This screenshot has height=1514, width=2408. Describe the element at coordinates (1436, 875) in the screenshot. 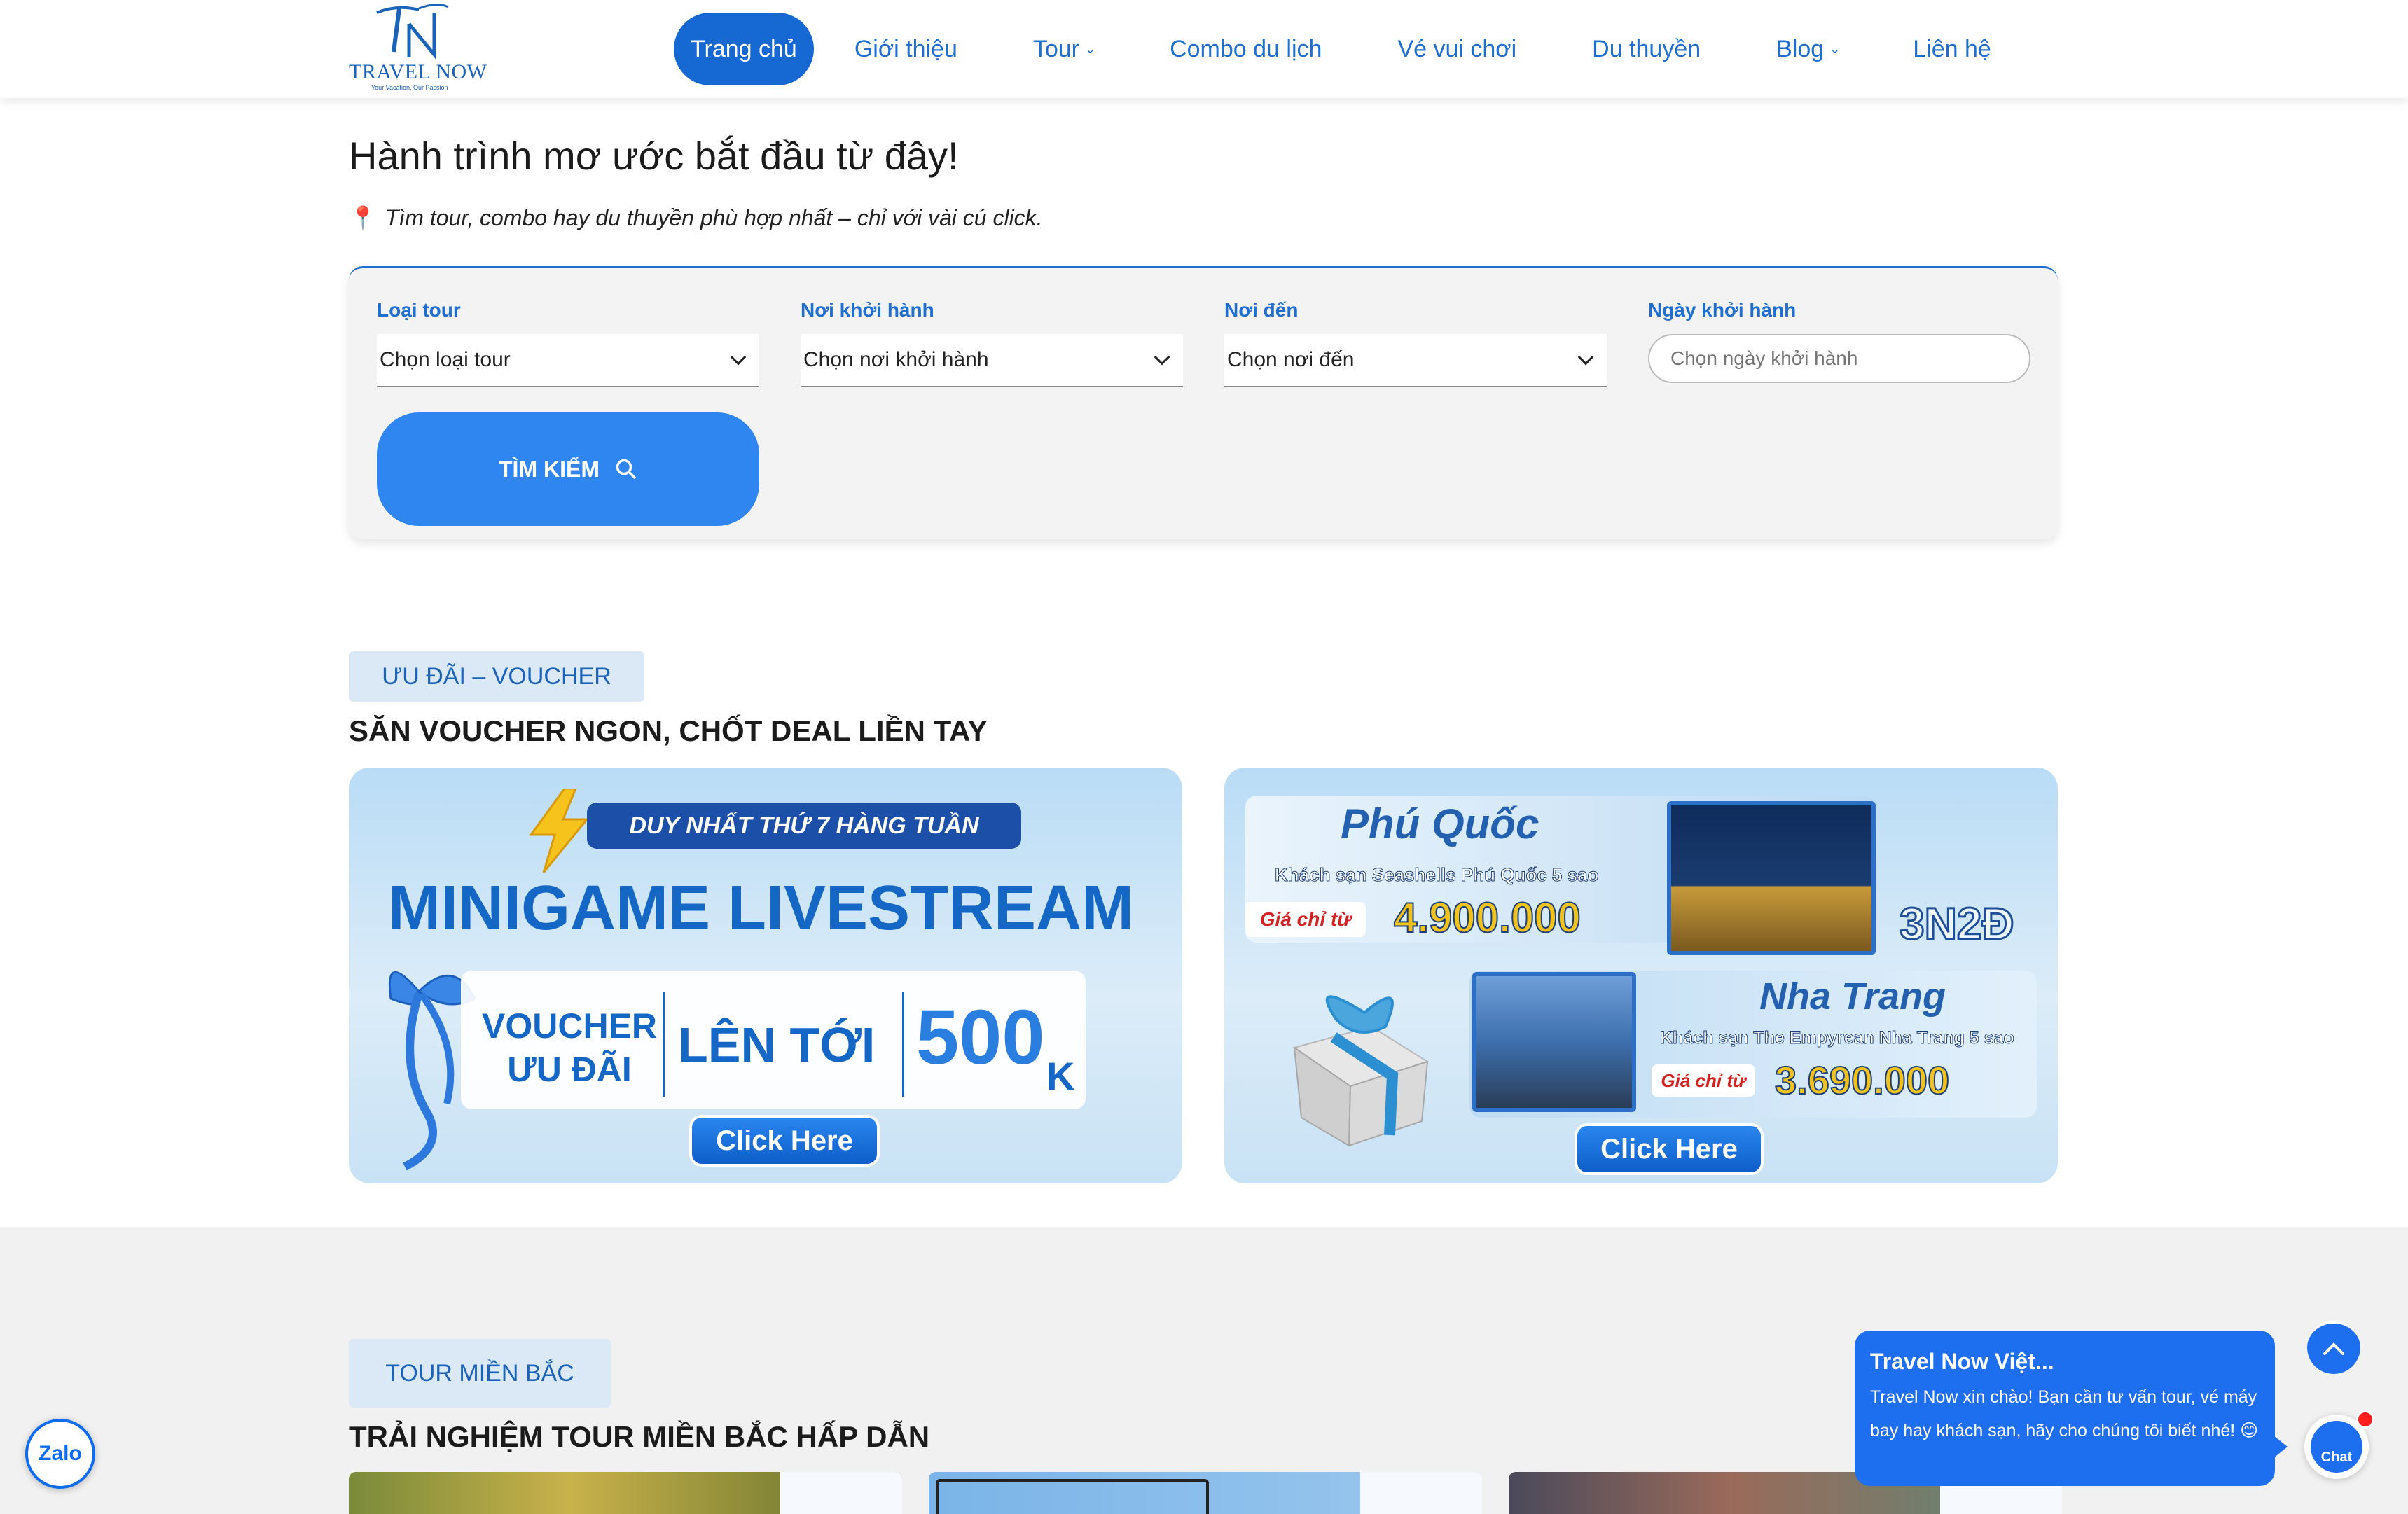

I see `hotel1-text: Khách sạn Seashells Phú Quốc 5 sao` at that location.